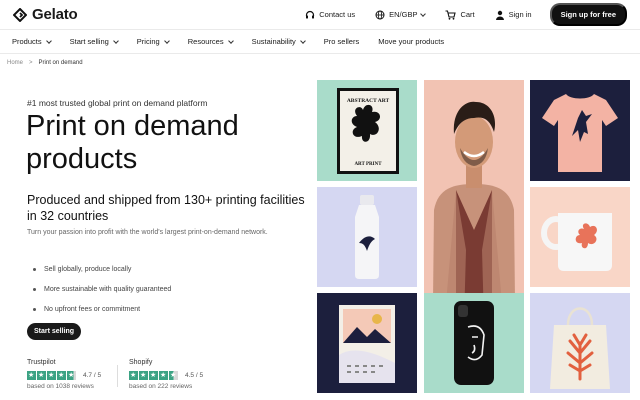 This screenshot has height=400, width=640. What do you see at coordinates (27, 41) in the screenshot?
I see `nav-label: Products` at bounding box center [27, 41].